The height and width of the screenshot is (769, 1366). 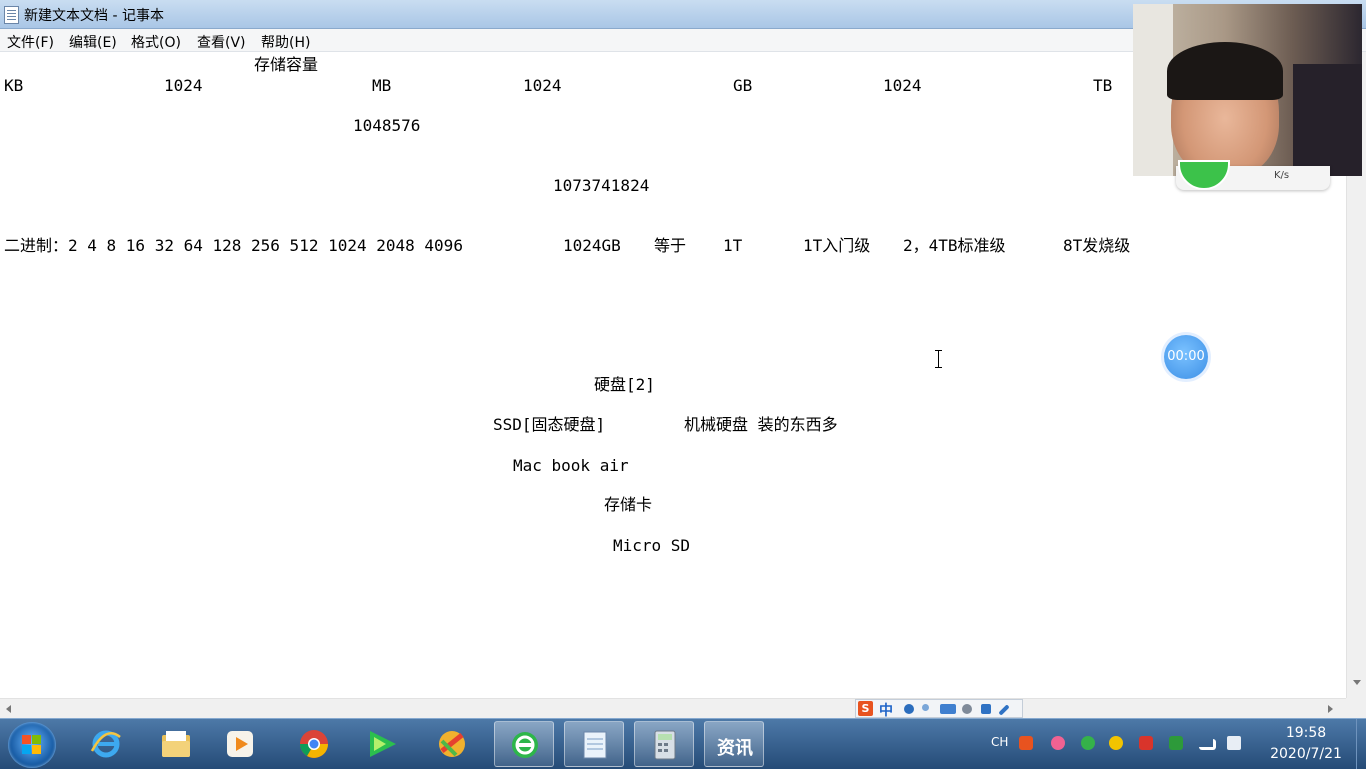 What do you see at coordinates (1026, 743) in the screenshot?
I see `sogou-tray-icon` at bounding box center [1026, 743].